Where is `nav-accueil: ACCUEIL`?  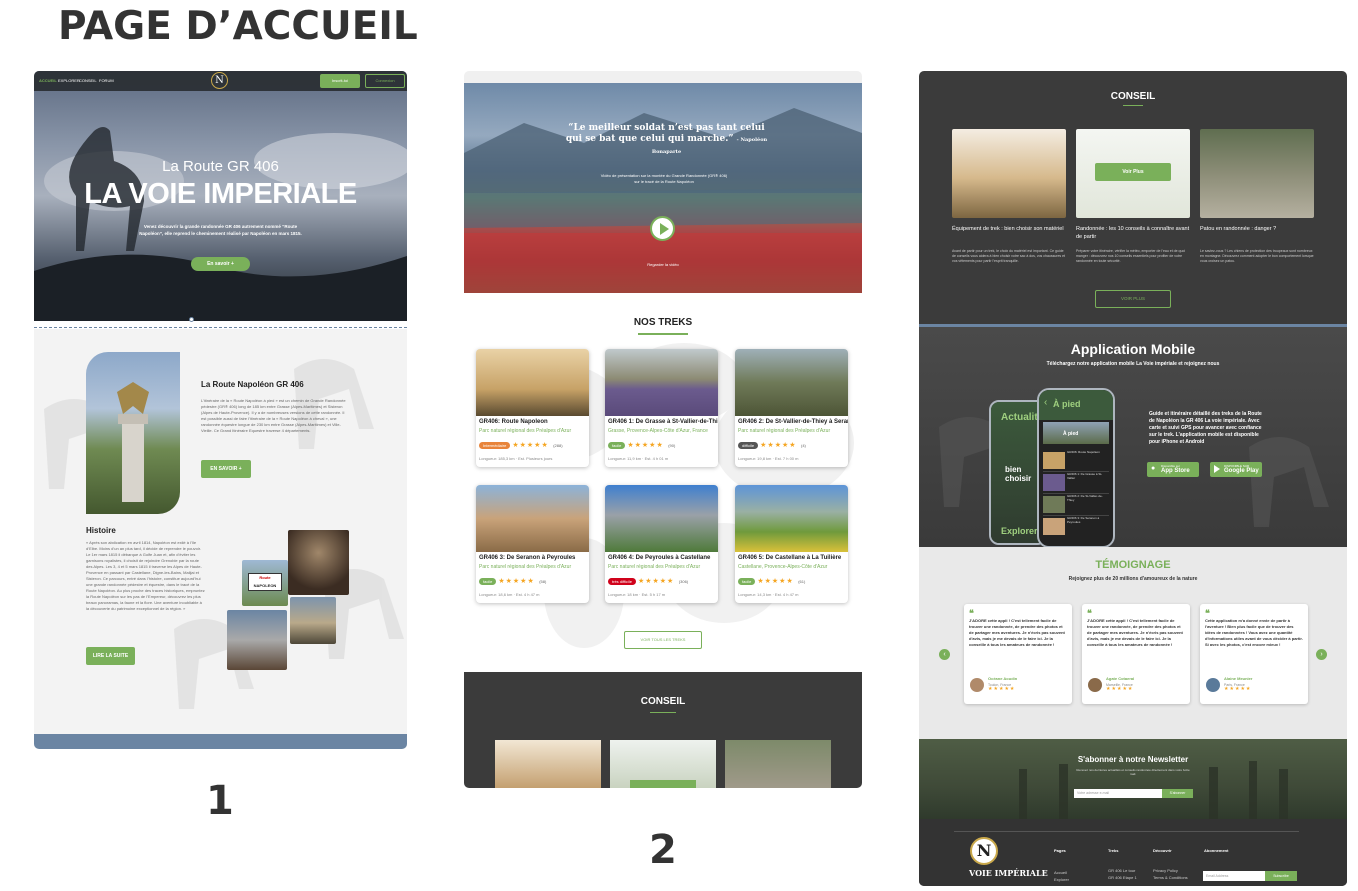
nav-accueil: ACCUEIL is located at coordinates (48, 80).